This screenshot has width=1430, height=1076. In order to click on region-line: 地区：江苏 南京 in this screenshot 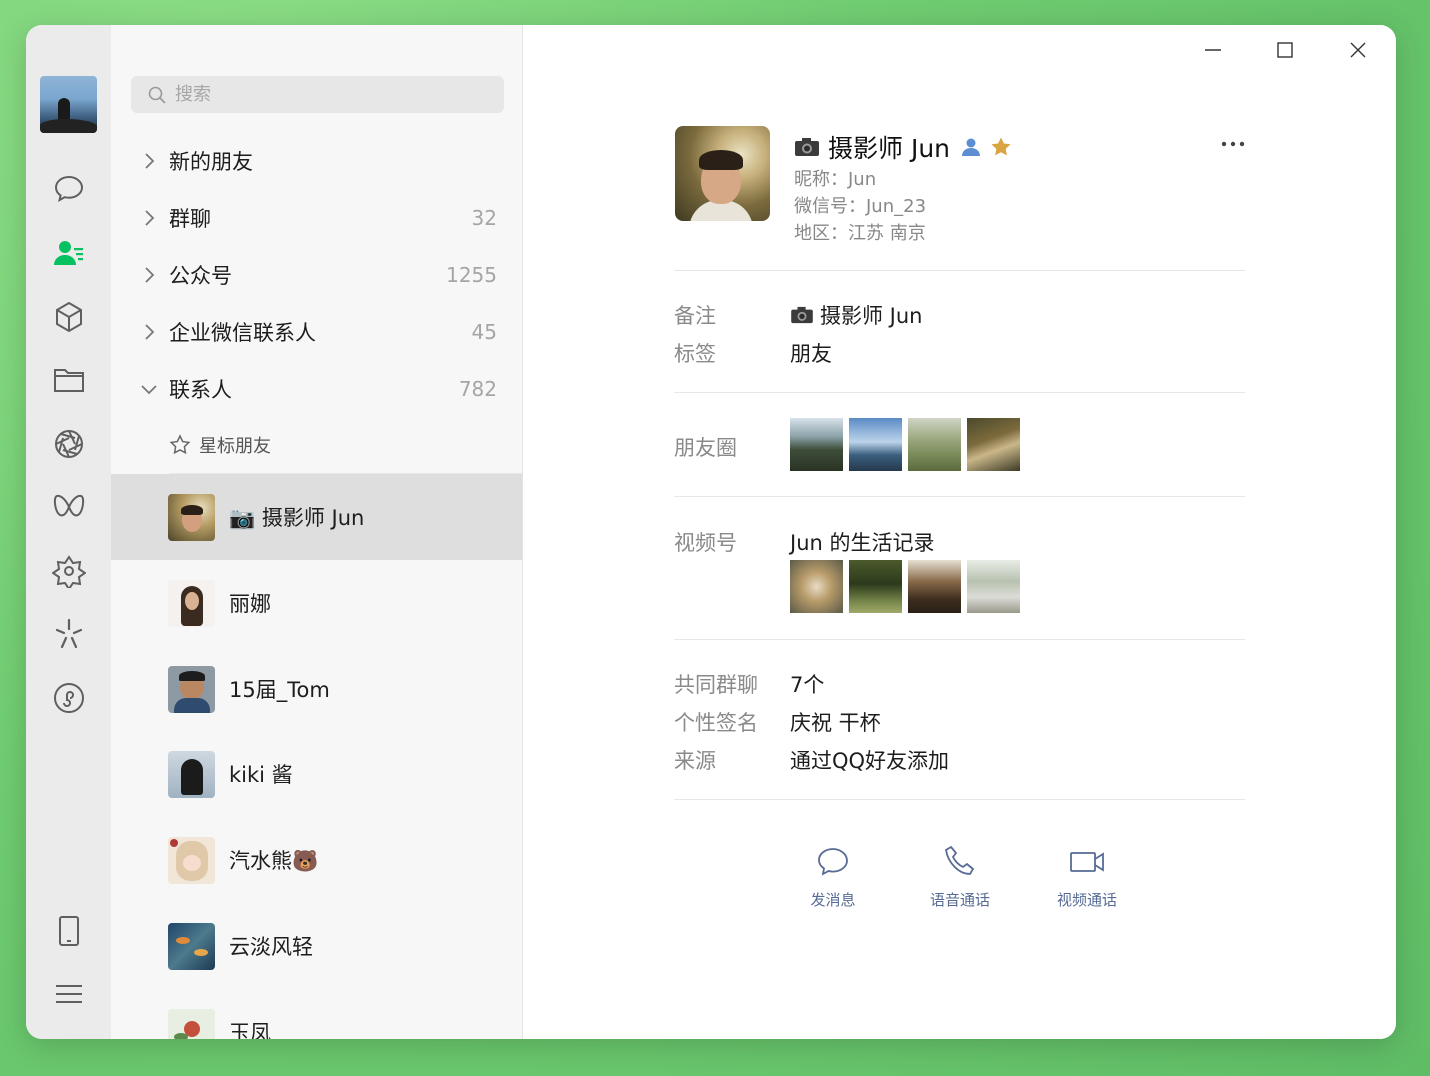, I will do `click(860, 233)`.